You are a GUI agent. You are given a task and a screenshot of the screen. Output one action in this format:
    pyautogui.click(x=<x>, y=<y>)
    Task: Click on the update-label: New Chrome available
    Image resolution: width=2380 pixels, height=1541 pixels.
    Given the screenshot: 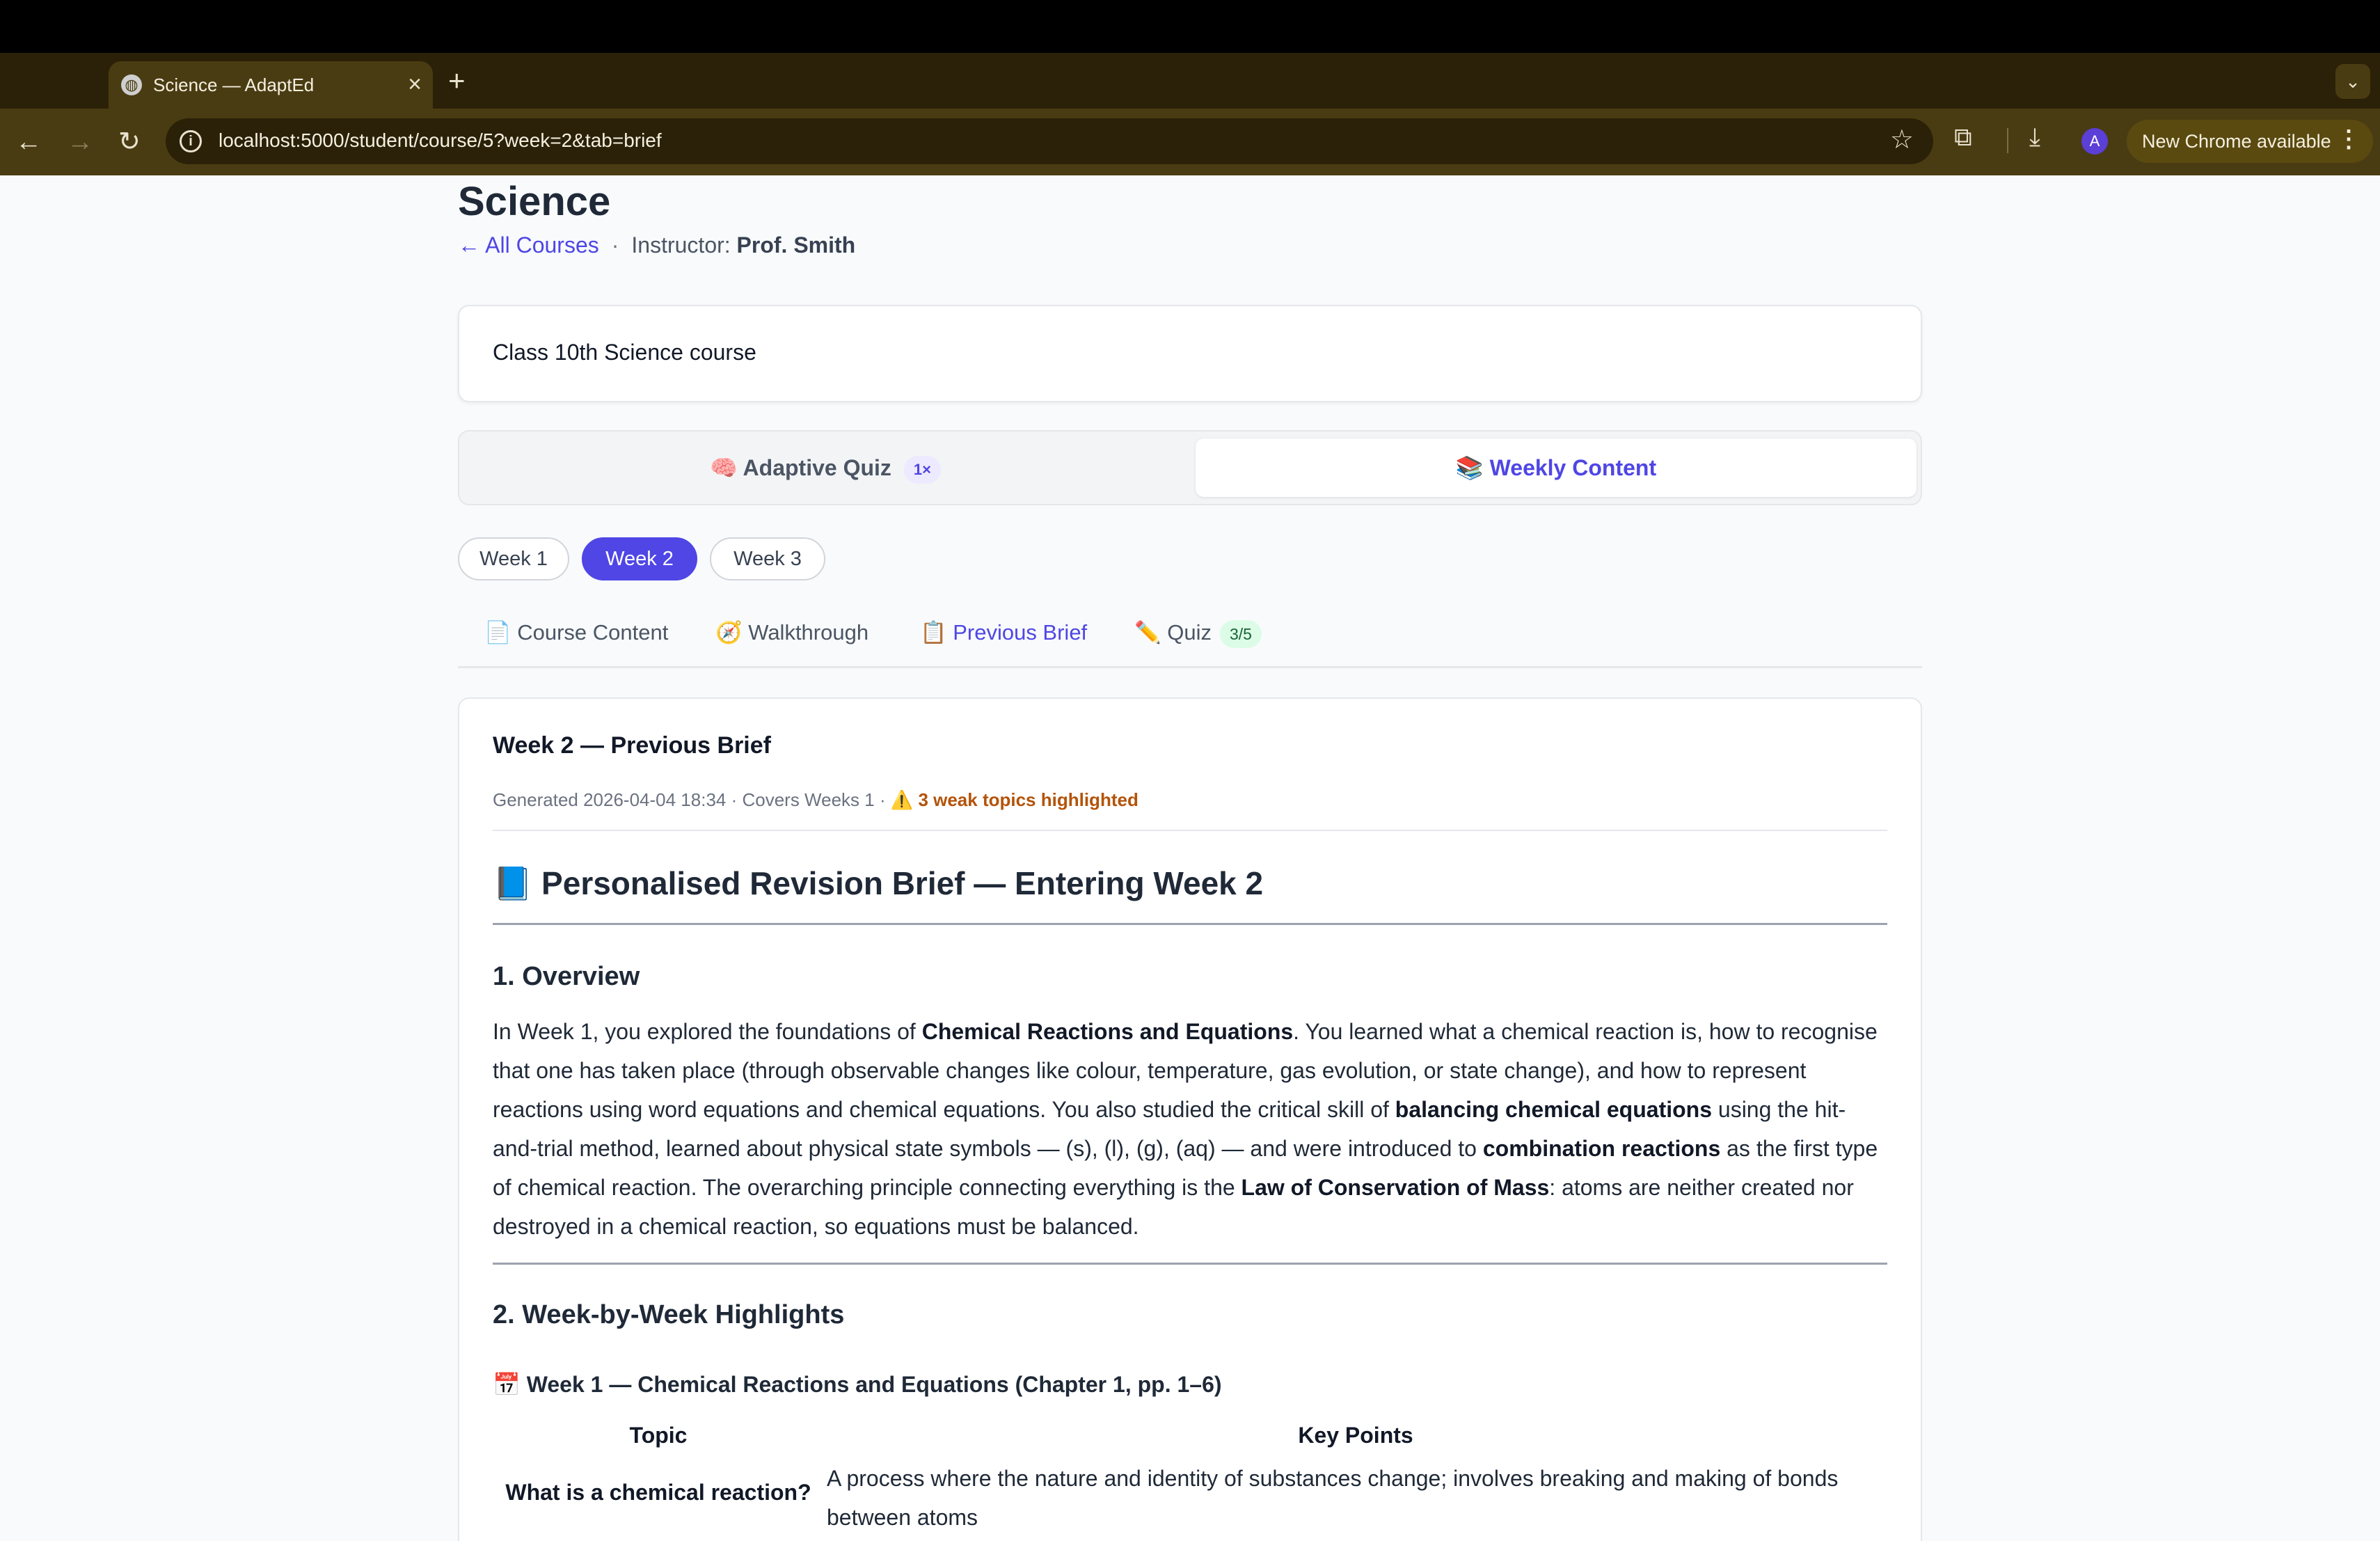 What is the action you would take?
    pyautogui.click(x=2236, y=141)
    